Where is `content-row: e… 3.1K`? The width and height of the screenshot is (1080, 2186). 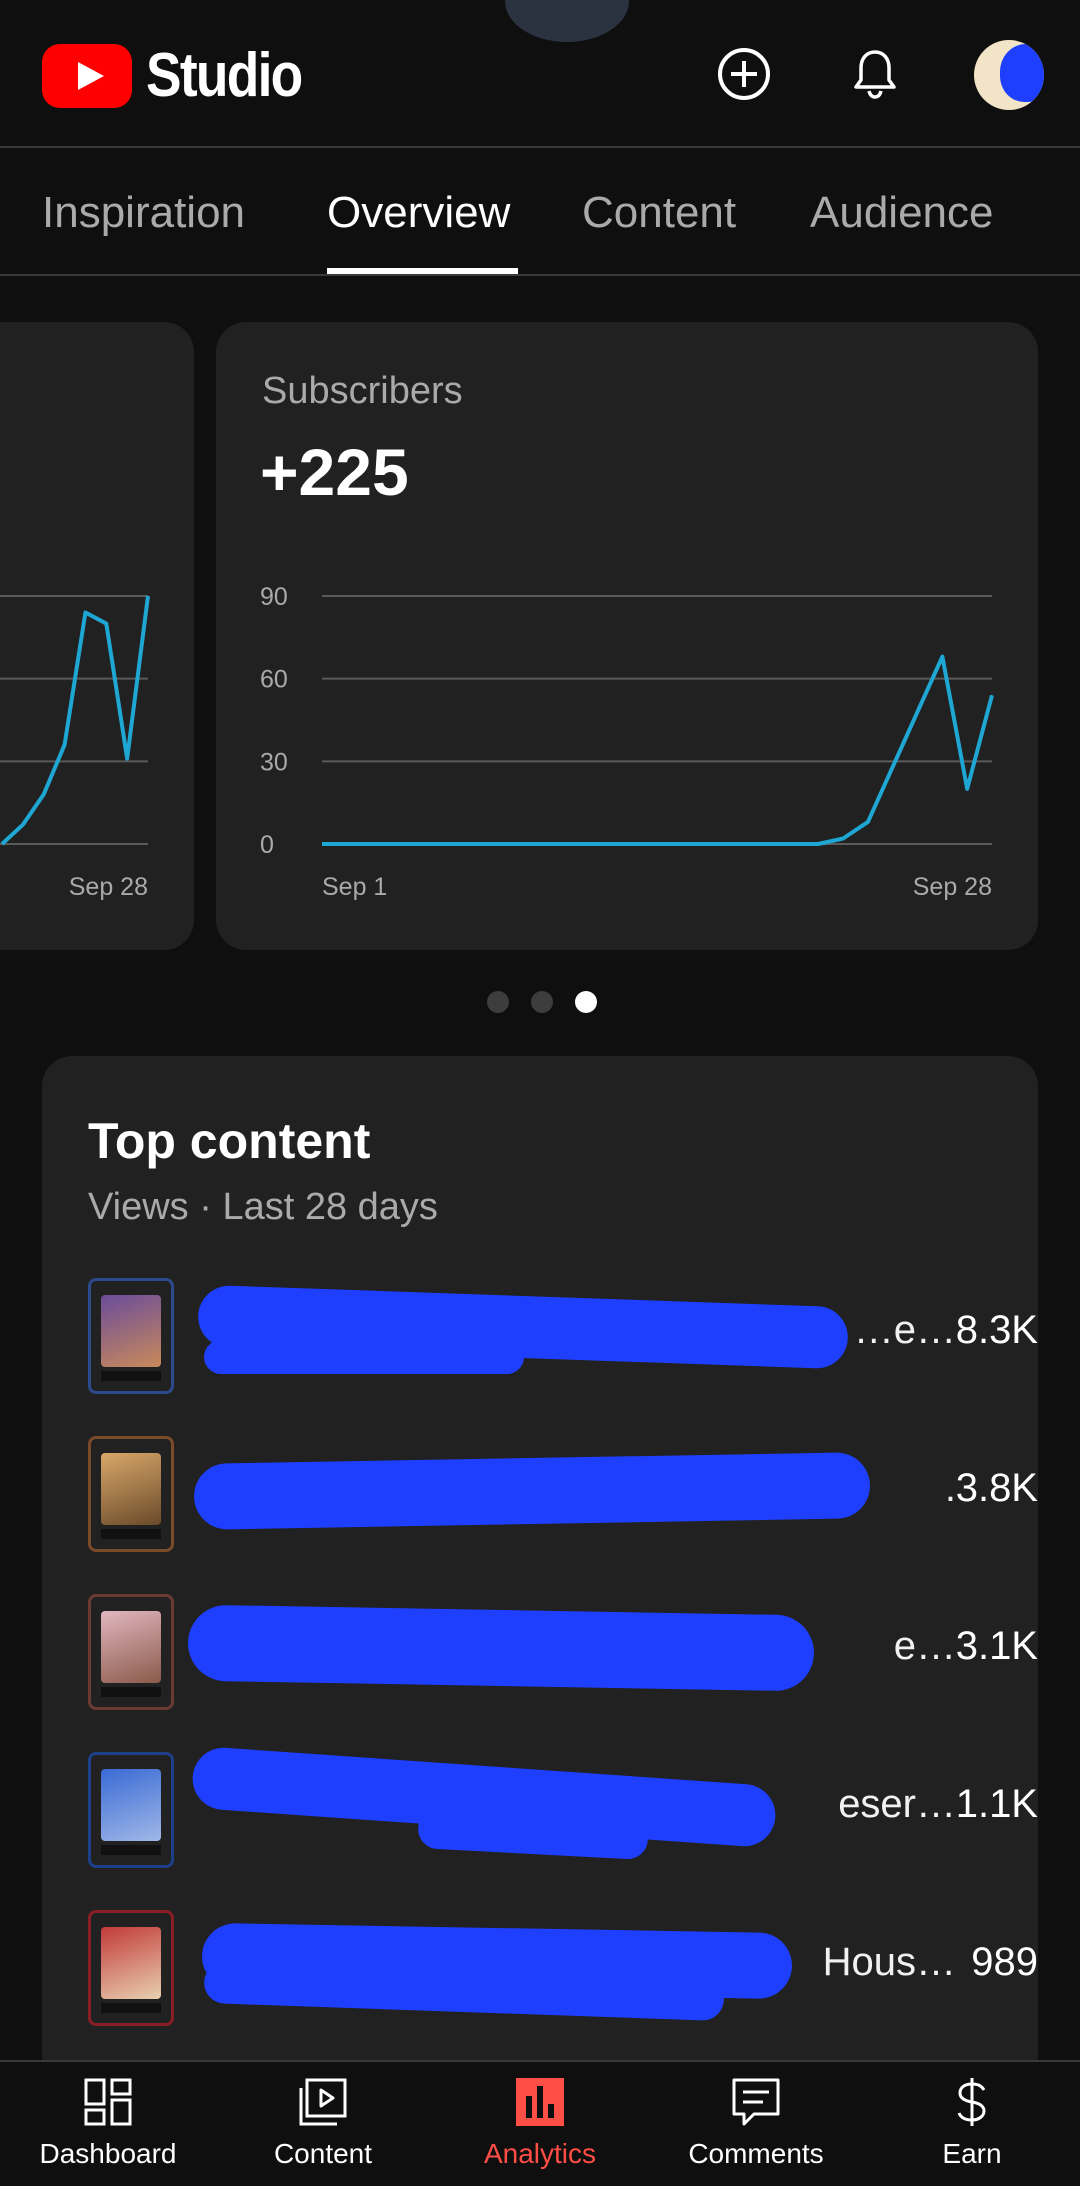 content-row: e… 3.1K is located at coordinates (563, 1653).